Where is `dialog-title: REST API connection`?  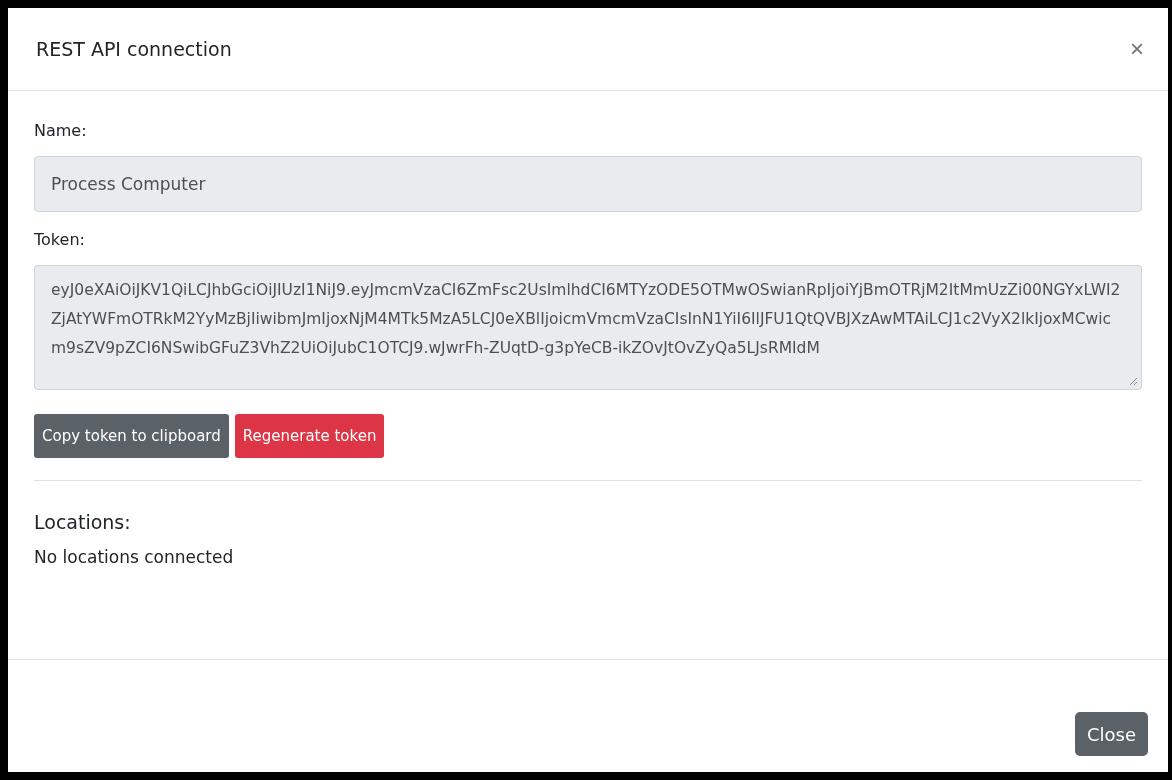
dialog-title: REST API connection is located at coordinates (134, 49).